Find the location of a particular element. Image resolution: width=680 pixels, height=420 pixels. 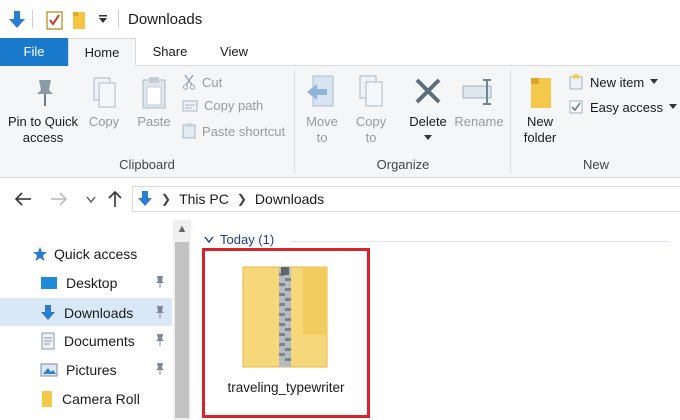

group-divider is located at coordinates (480, 241).